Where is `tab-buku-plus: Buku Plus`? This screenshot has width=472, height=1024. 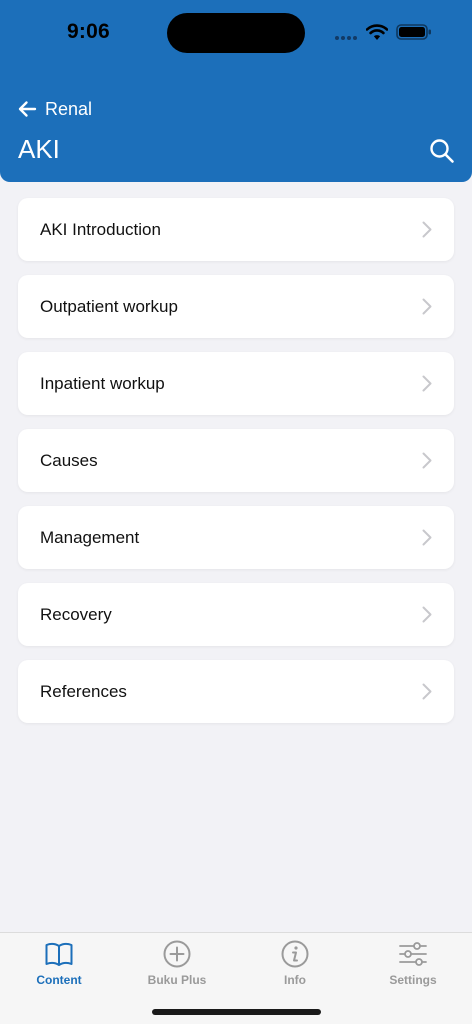 tab-buku-plus: Buku Plus is located at coordinates (177, 969).